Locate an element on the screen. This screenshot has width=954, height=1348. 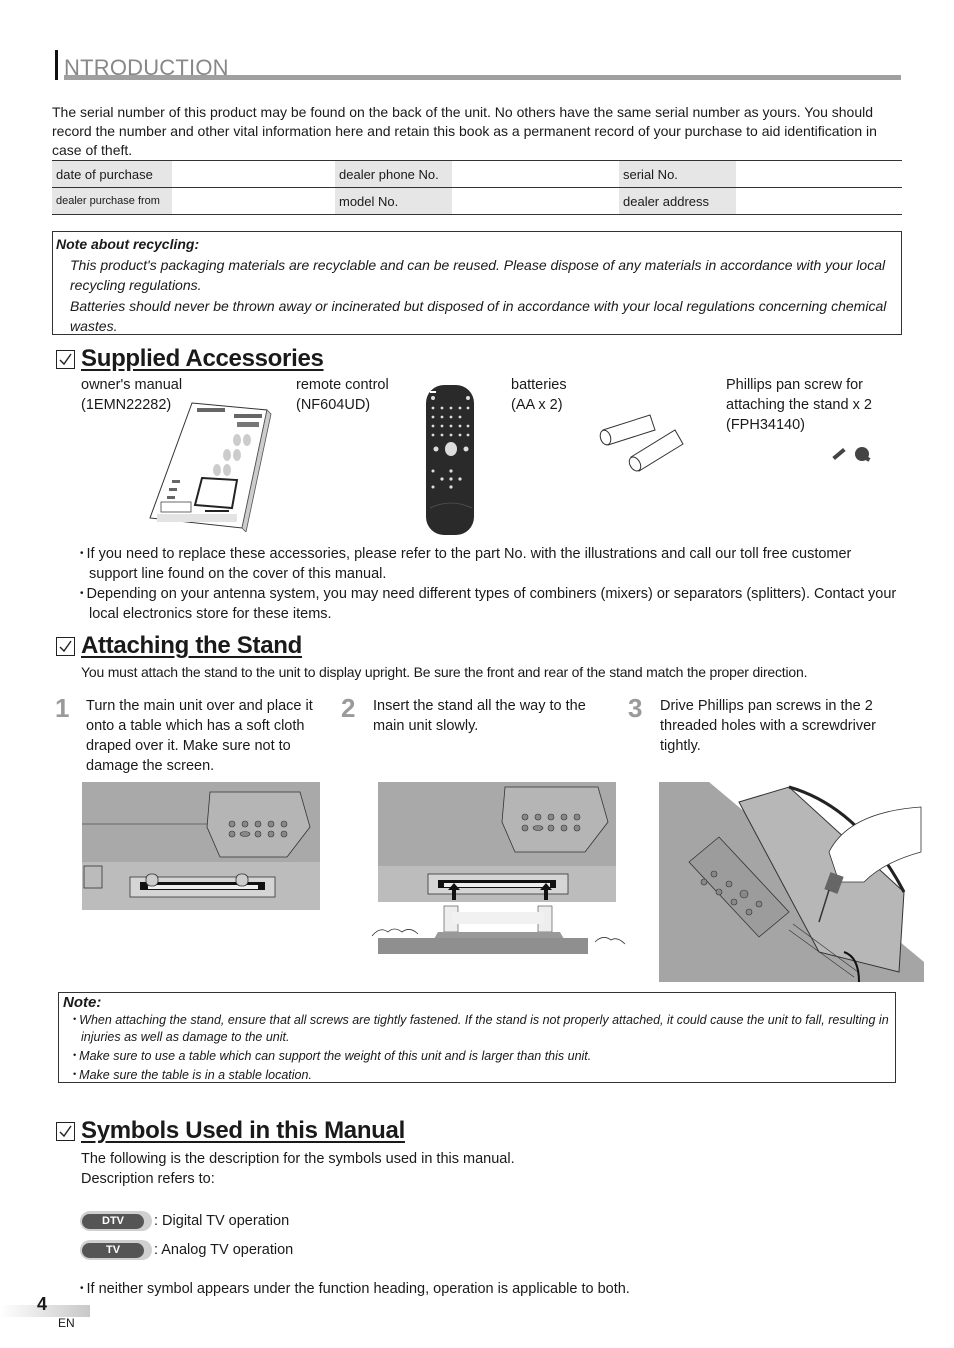
step2-illustration is located at coordinates (498, 868).